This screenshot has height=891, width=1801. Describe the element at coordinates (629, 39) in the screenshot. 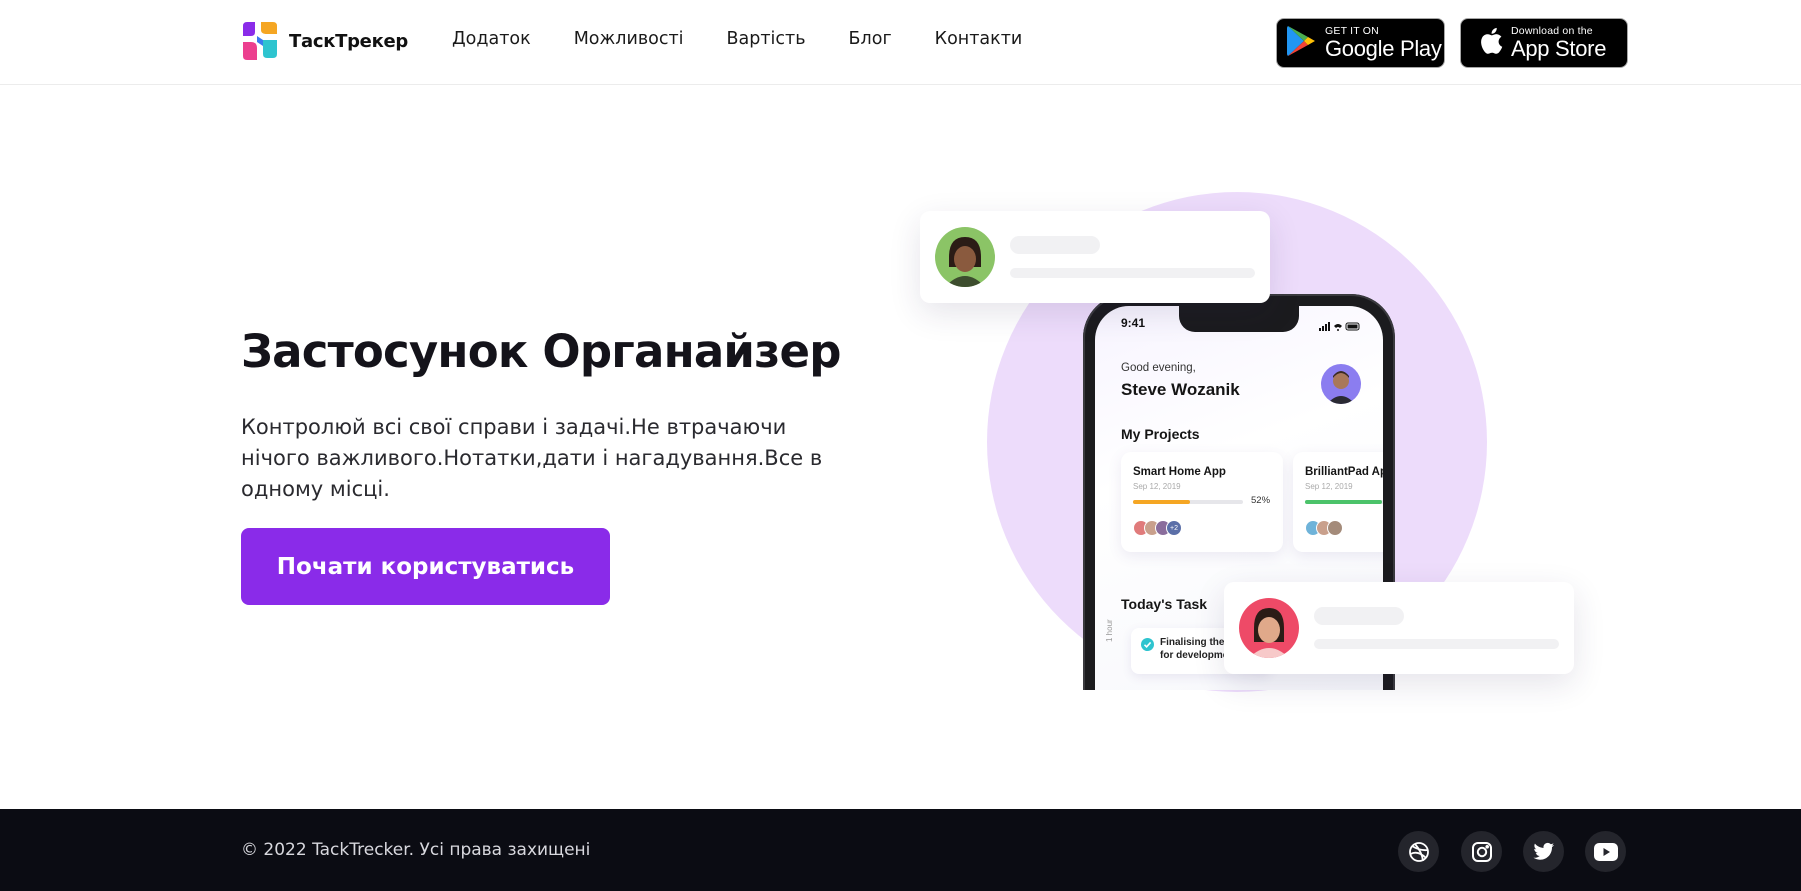

I see `nav-link-features: Можливості` at that location.